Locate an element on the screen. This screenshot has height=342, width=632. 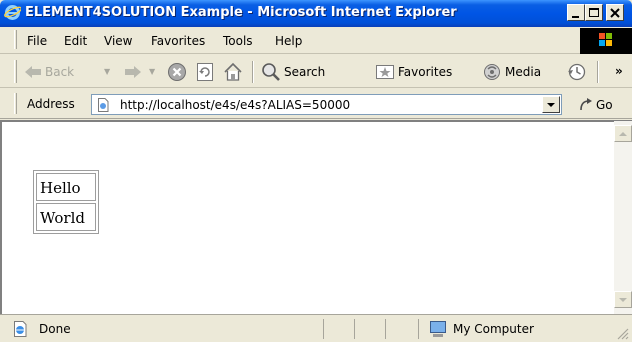
go-button: Go is located at coordinates (595, 105).